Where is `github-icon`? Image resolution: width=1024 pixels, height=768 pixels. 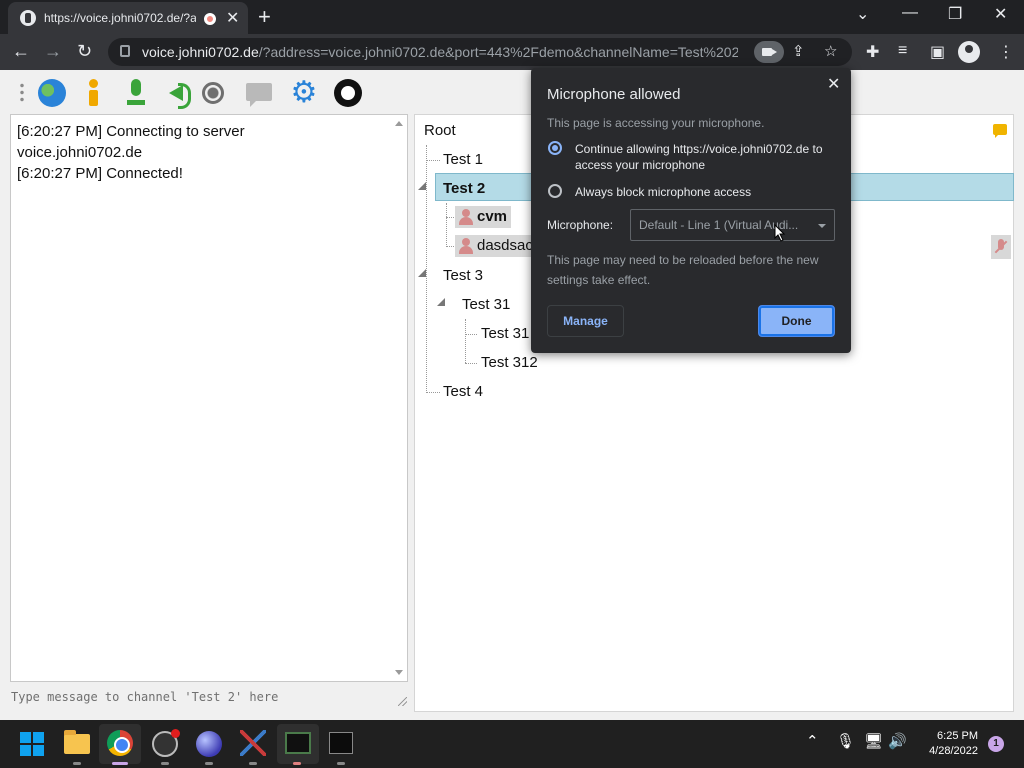 github-icon is located at coordinates (348, 93).